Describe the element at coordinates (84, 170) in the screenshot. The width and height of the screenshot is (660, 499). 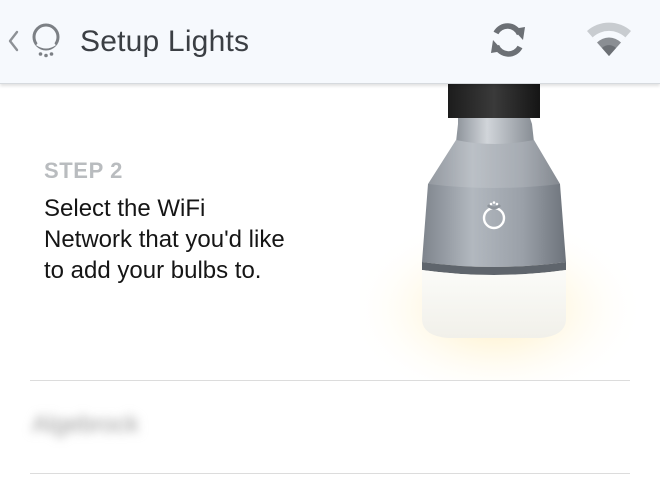
I see `step-label: STEP 2` at that location.